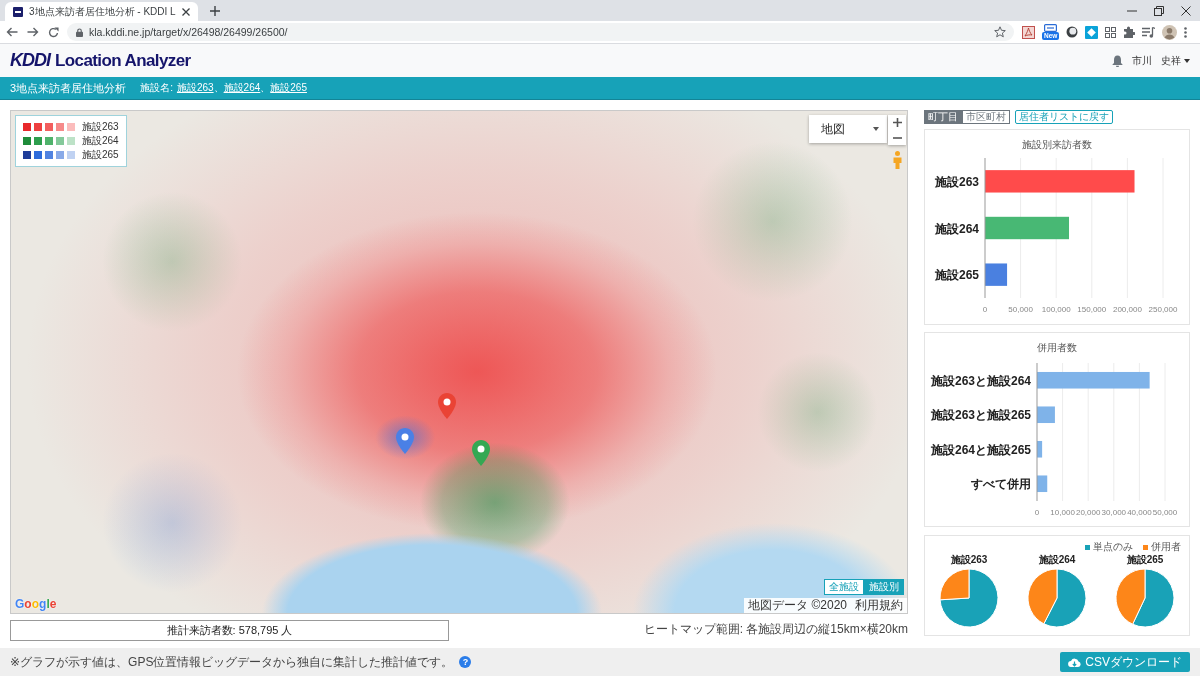 The image size is (1200, 676). What do you see at coordinates (53, 32) in the screenshot?
I see `reload-icon` at bounding box center [53, 32].